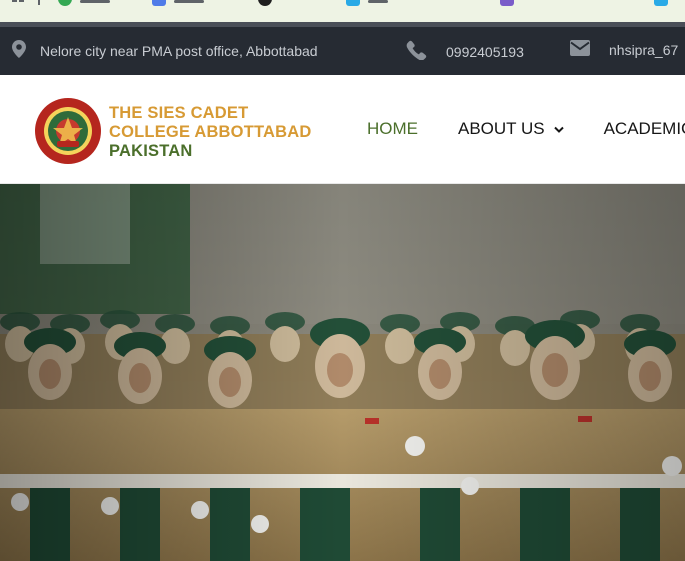 The width and height of the screenshot is (685, 561). I want to click on main-nav: HOME ABOUT US ACADEMICS, so click(526, 129).